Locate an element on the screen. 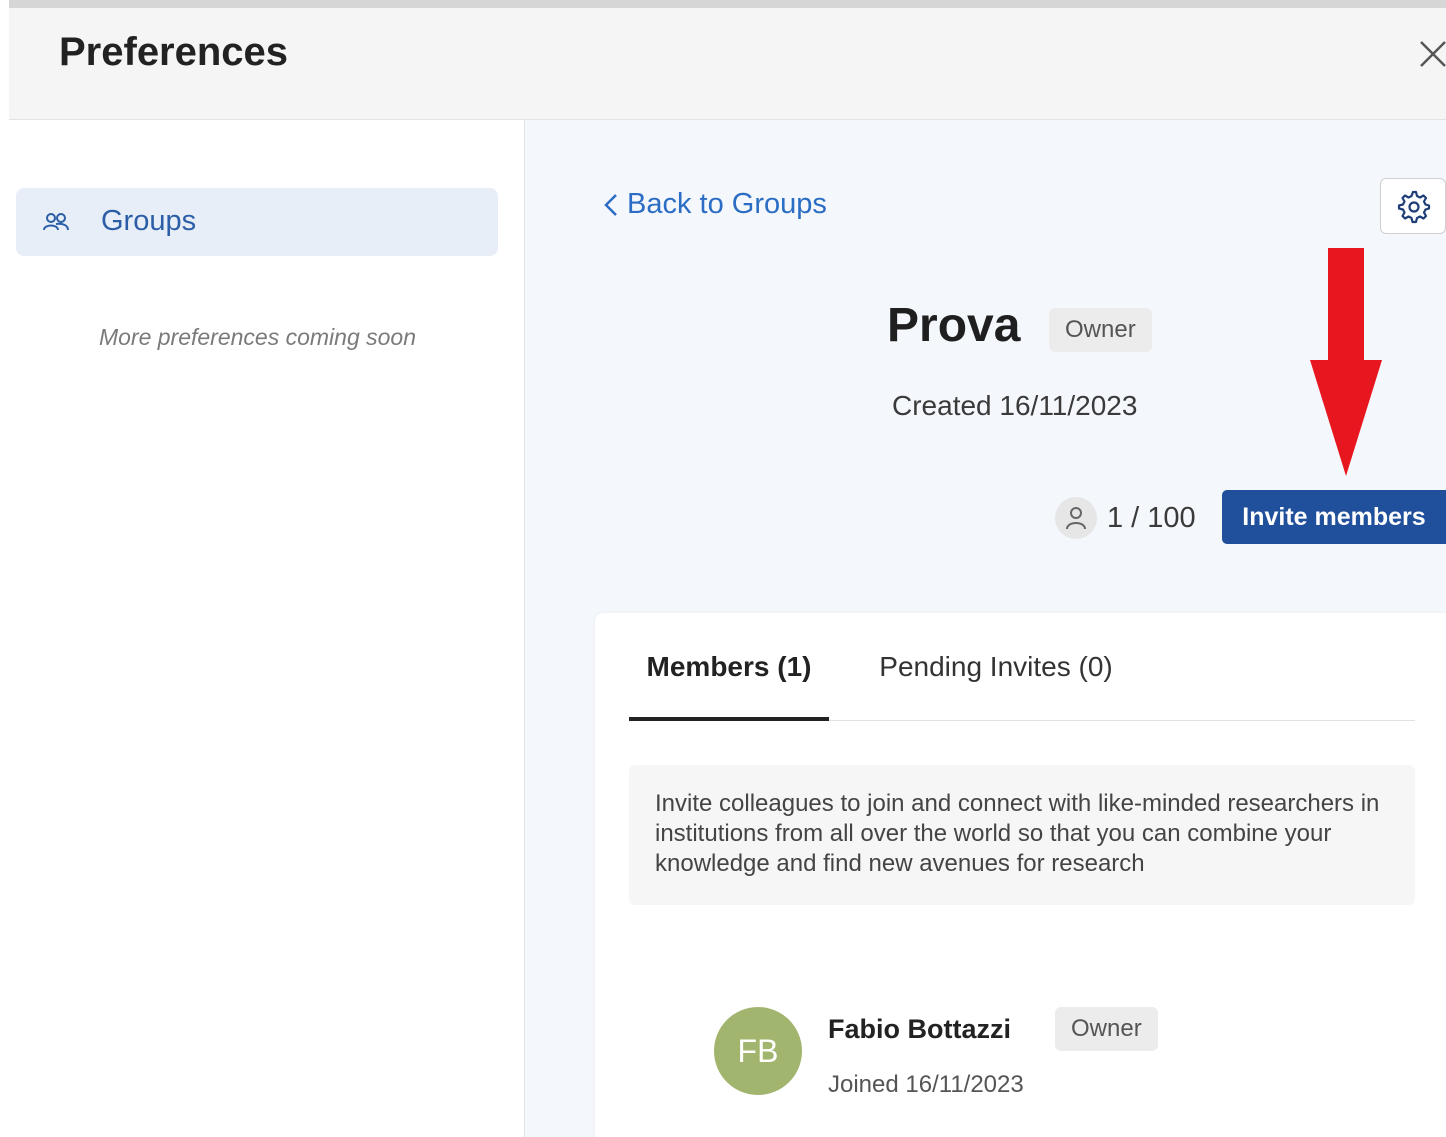 The image size is (1446, 1137). tabs: Members (1) Pending Invites (0) is located at coordinates (1022, 667).